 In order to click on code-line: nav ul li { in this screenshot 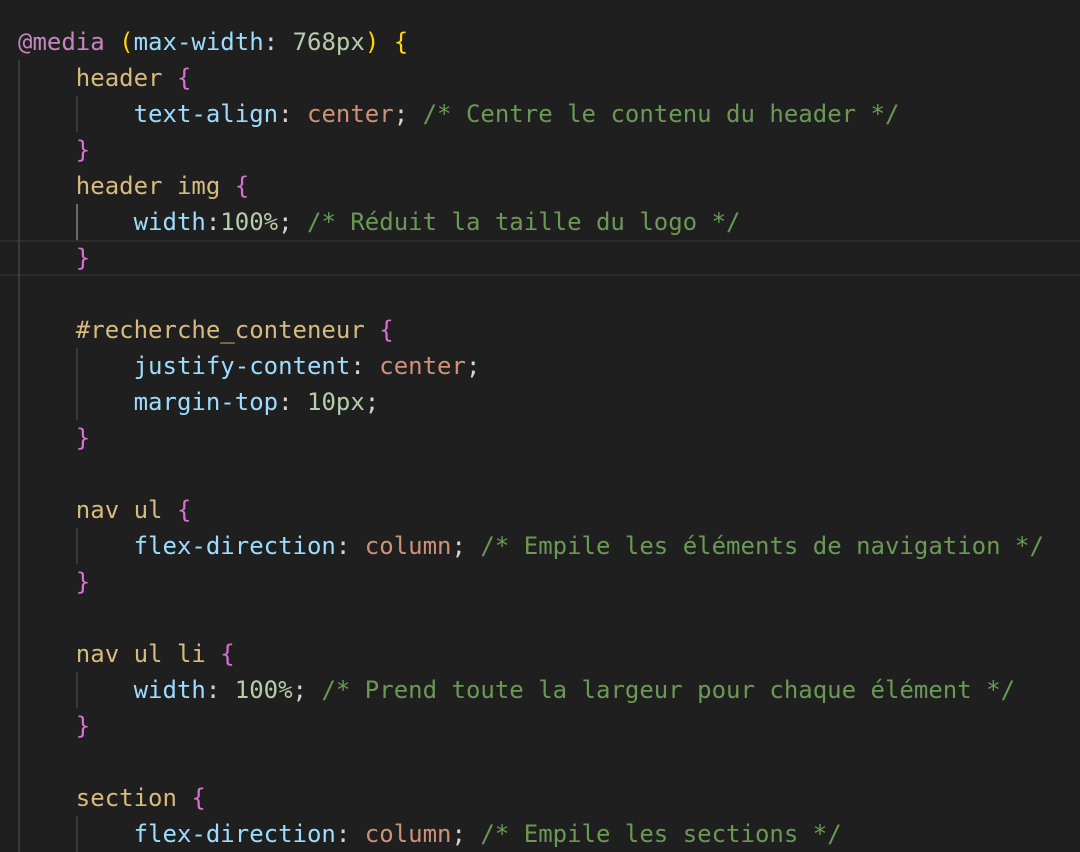, I will do `click(540, 654)`.